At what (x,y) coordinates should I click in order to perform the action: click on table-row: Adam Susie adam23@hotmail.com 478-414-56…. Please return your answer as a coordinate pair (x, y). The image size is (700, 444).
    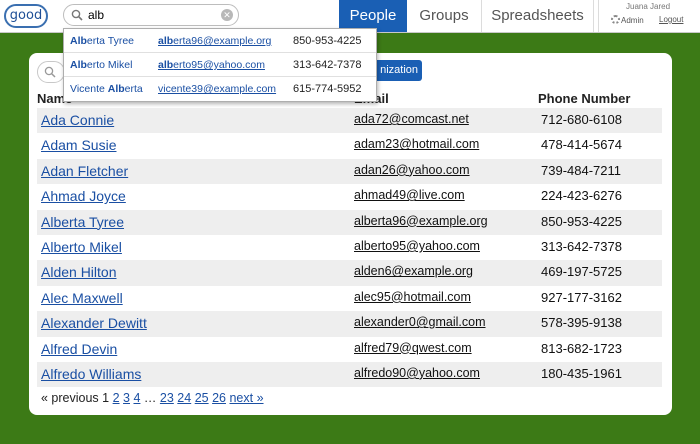
    Looking at the image, I should click on (349, 145).